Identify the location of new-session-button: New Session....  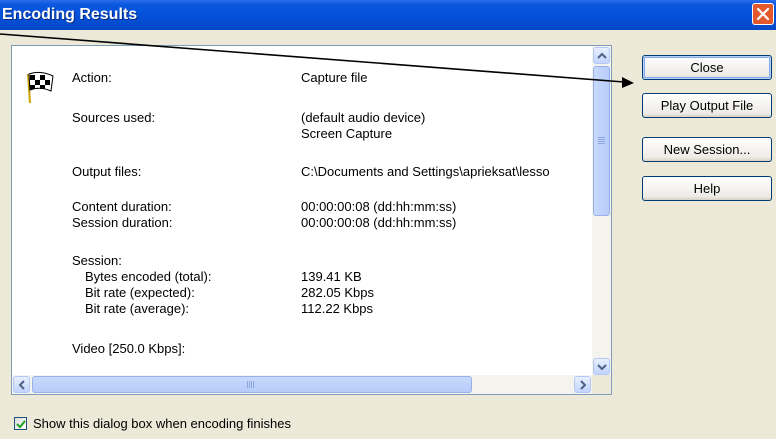
(707, 149).